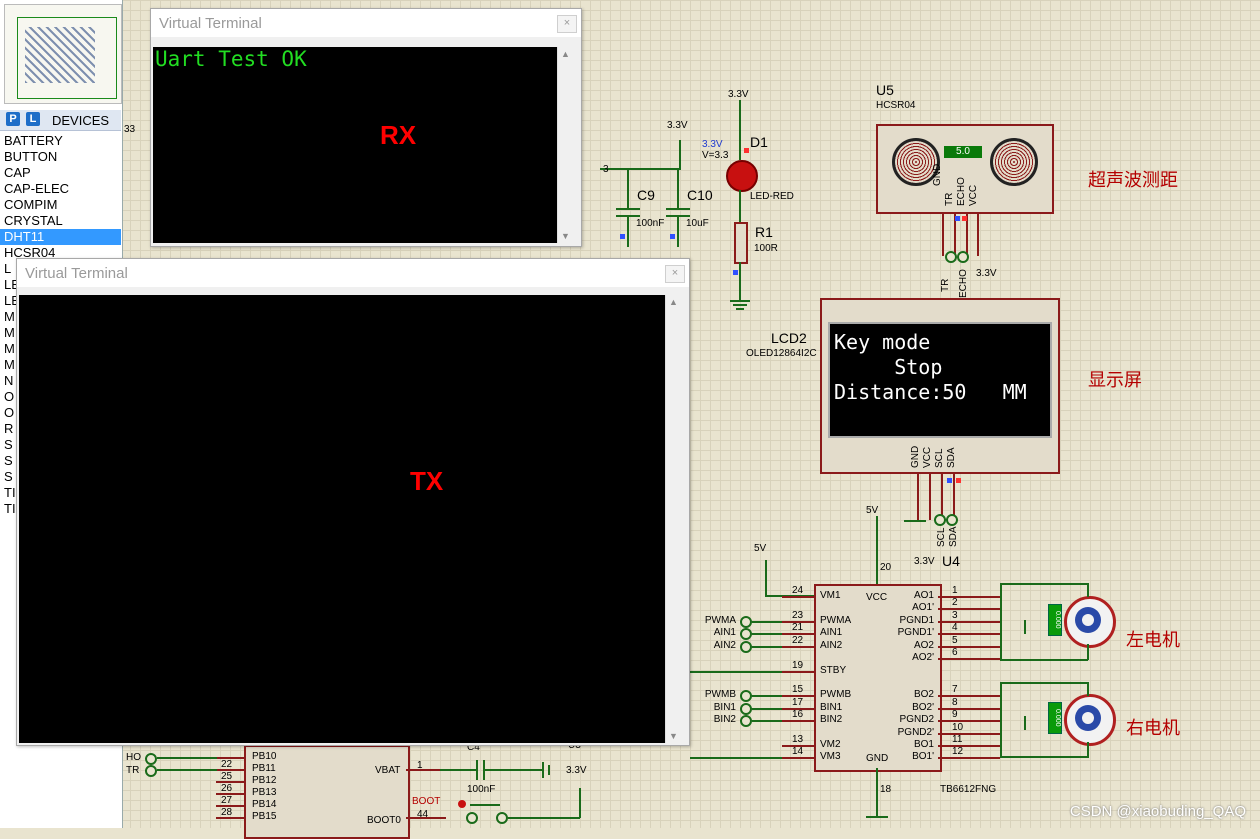 The width and height of the screenshot is (1260, 839). Describe the element at coordinates (264, 804) in the screenshot. I see `mcu-pin-label: PB14` at that location.